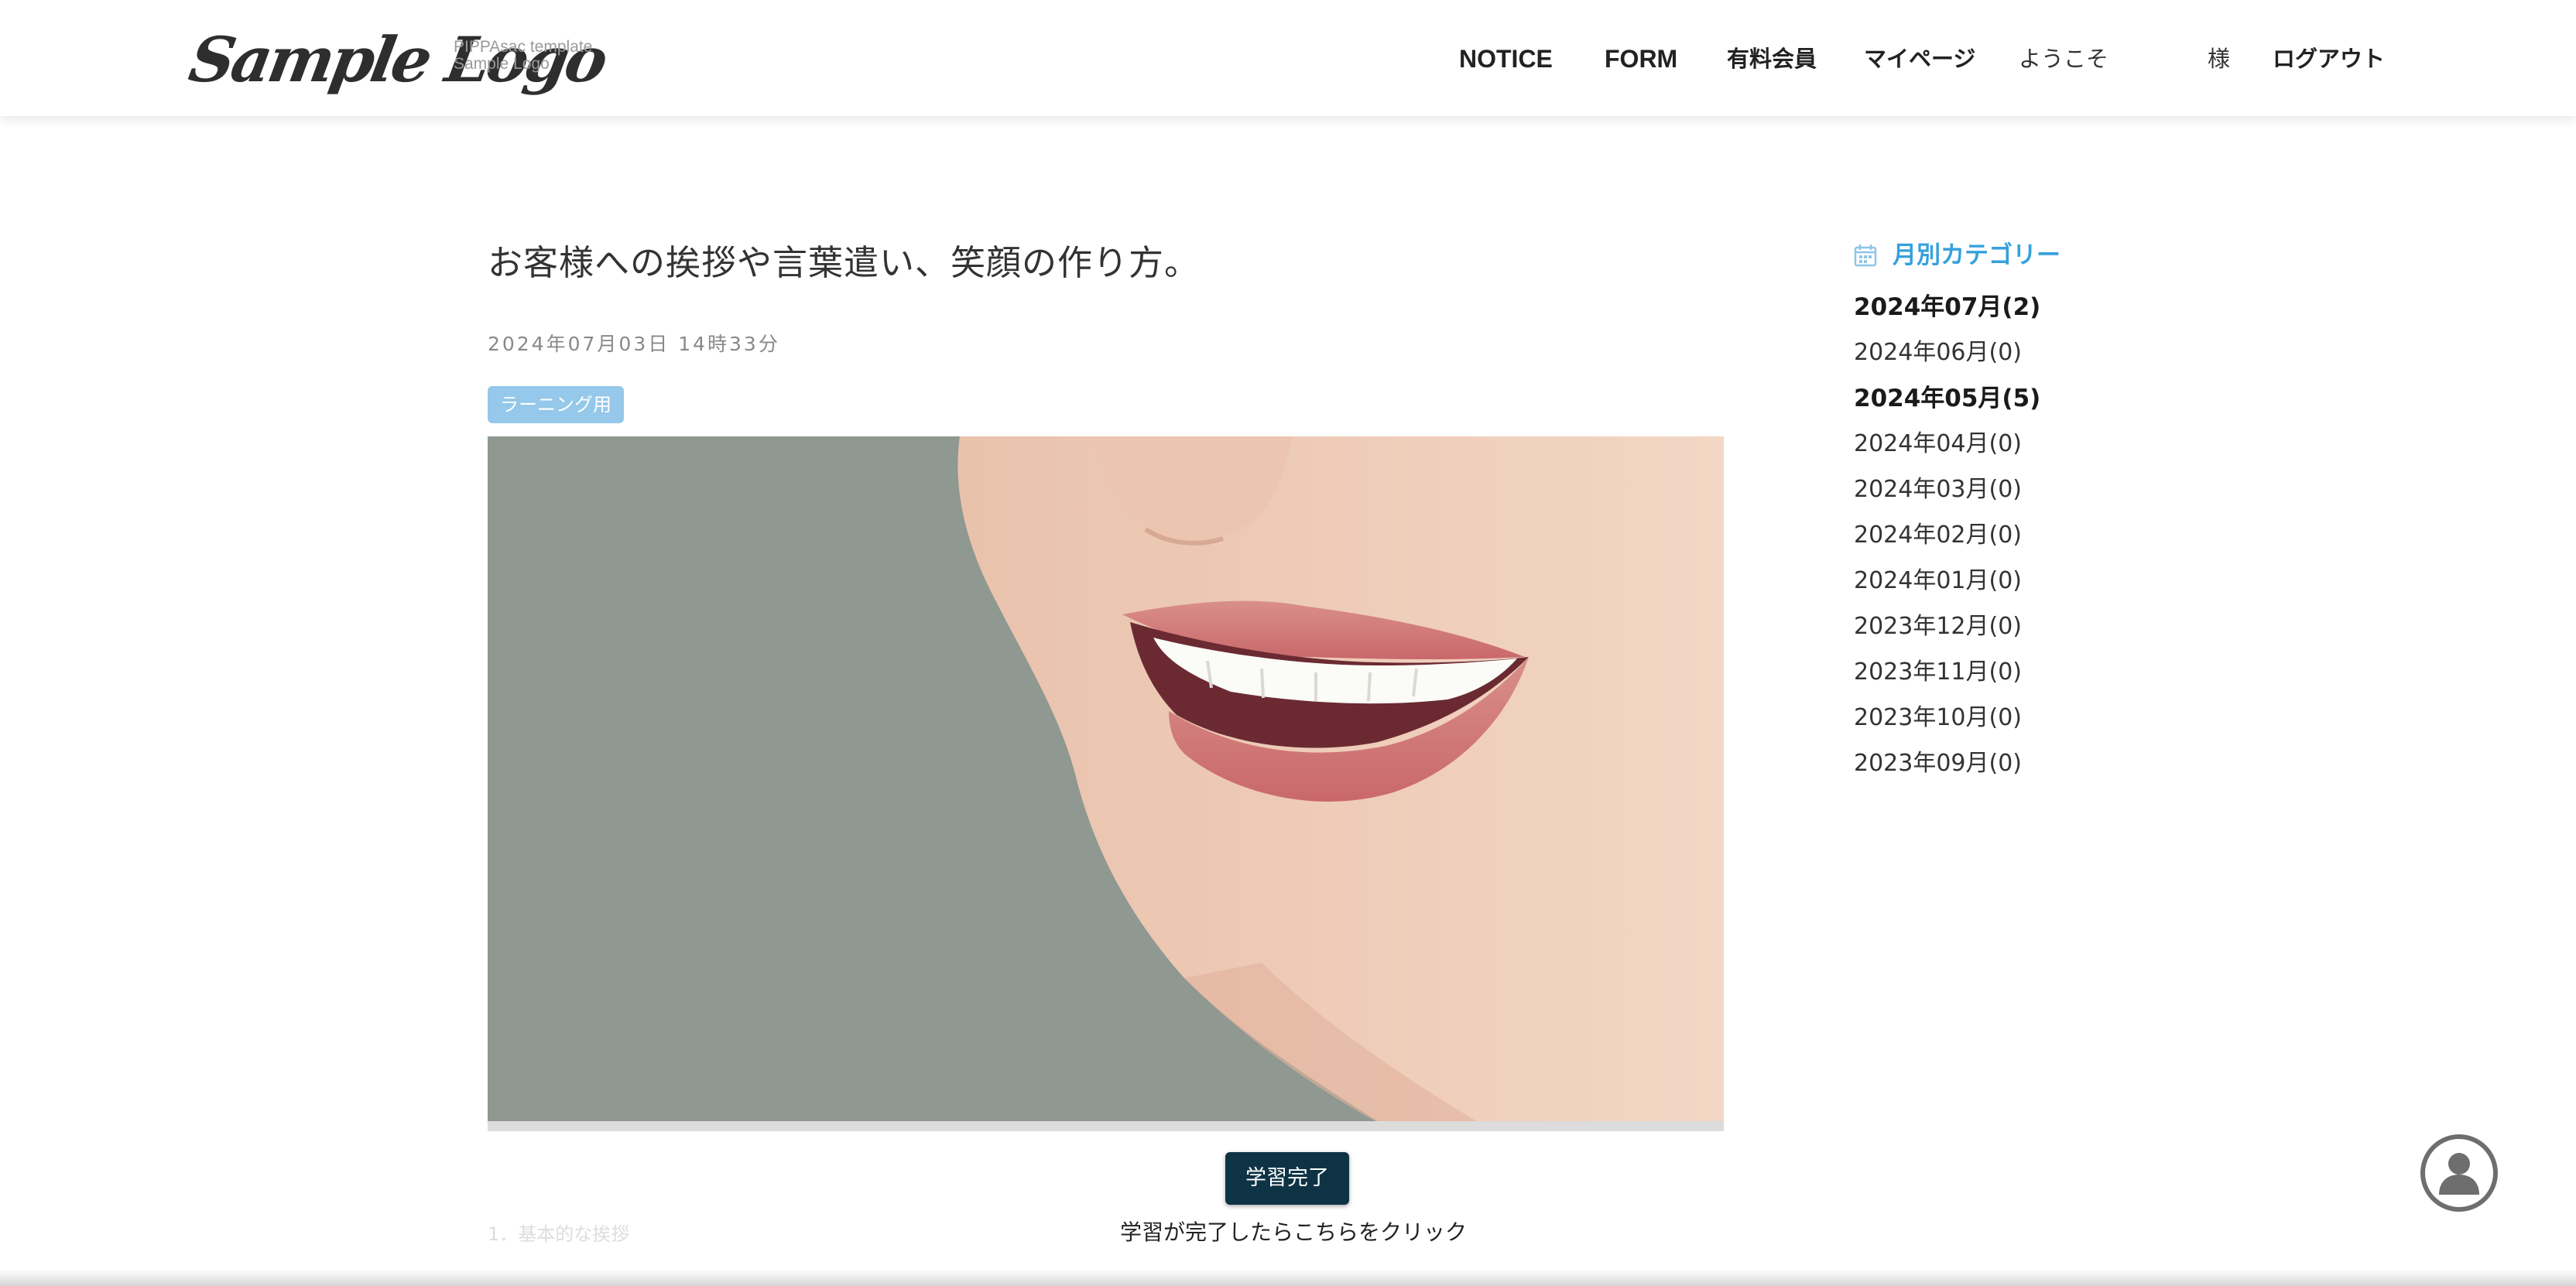 This screenshot has height=1286, width=2576. What do you see at coordinates (1947, 493) in the screenshot?
I see `month-link: 2024年03月(0)` at bounding box center [1947, 493].